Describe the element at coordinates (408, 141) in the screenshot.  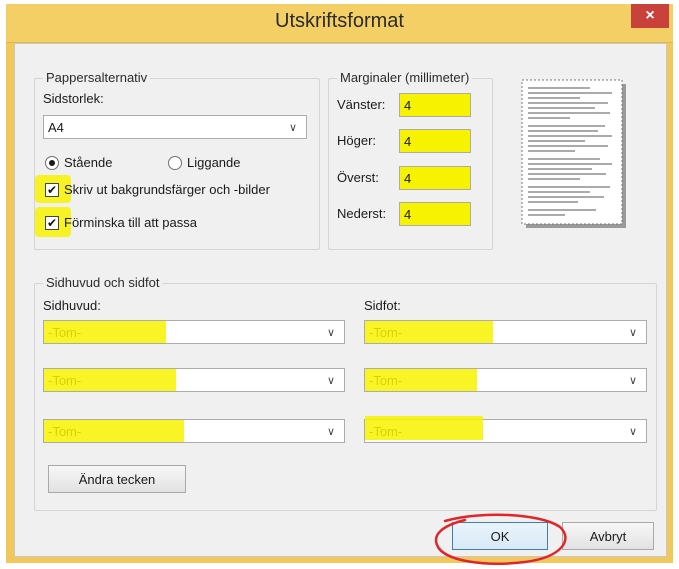
I see `right-margin-value: 4` at that location.